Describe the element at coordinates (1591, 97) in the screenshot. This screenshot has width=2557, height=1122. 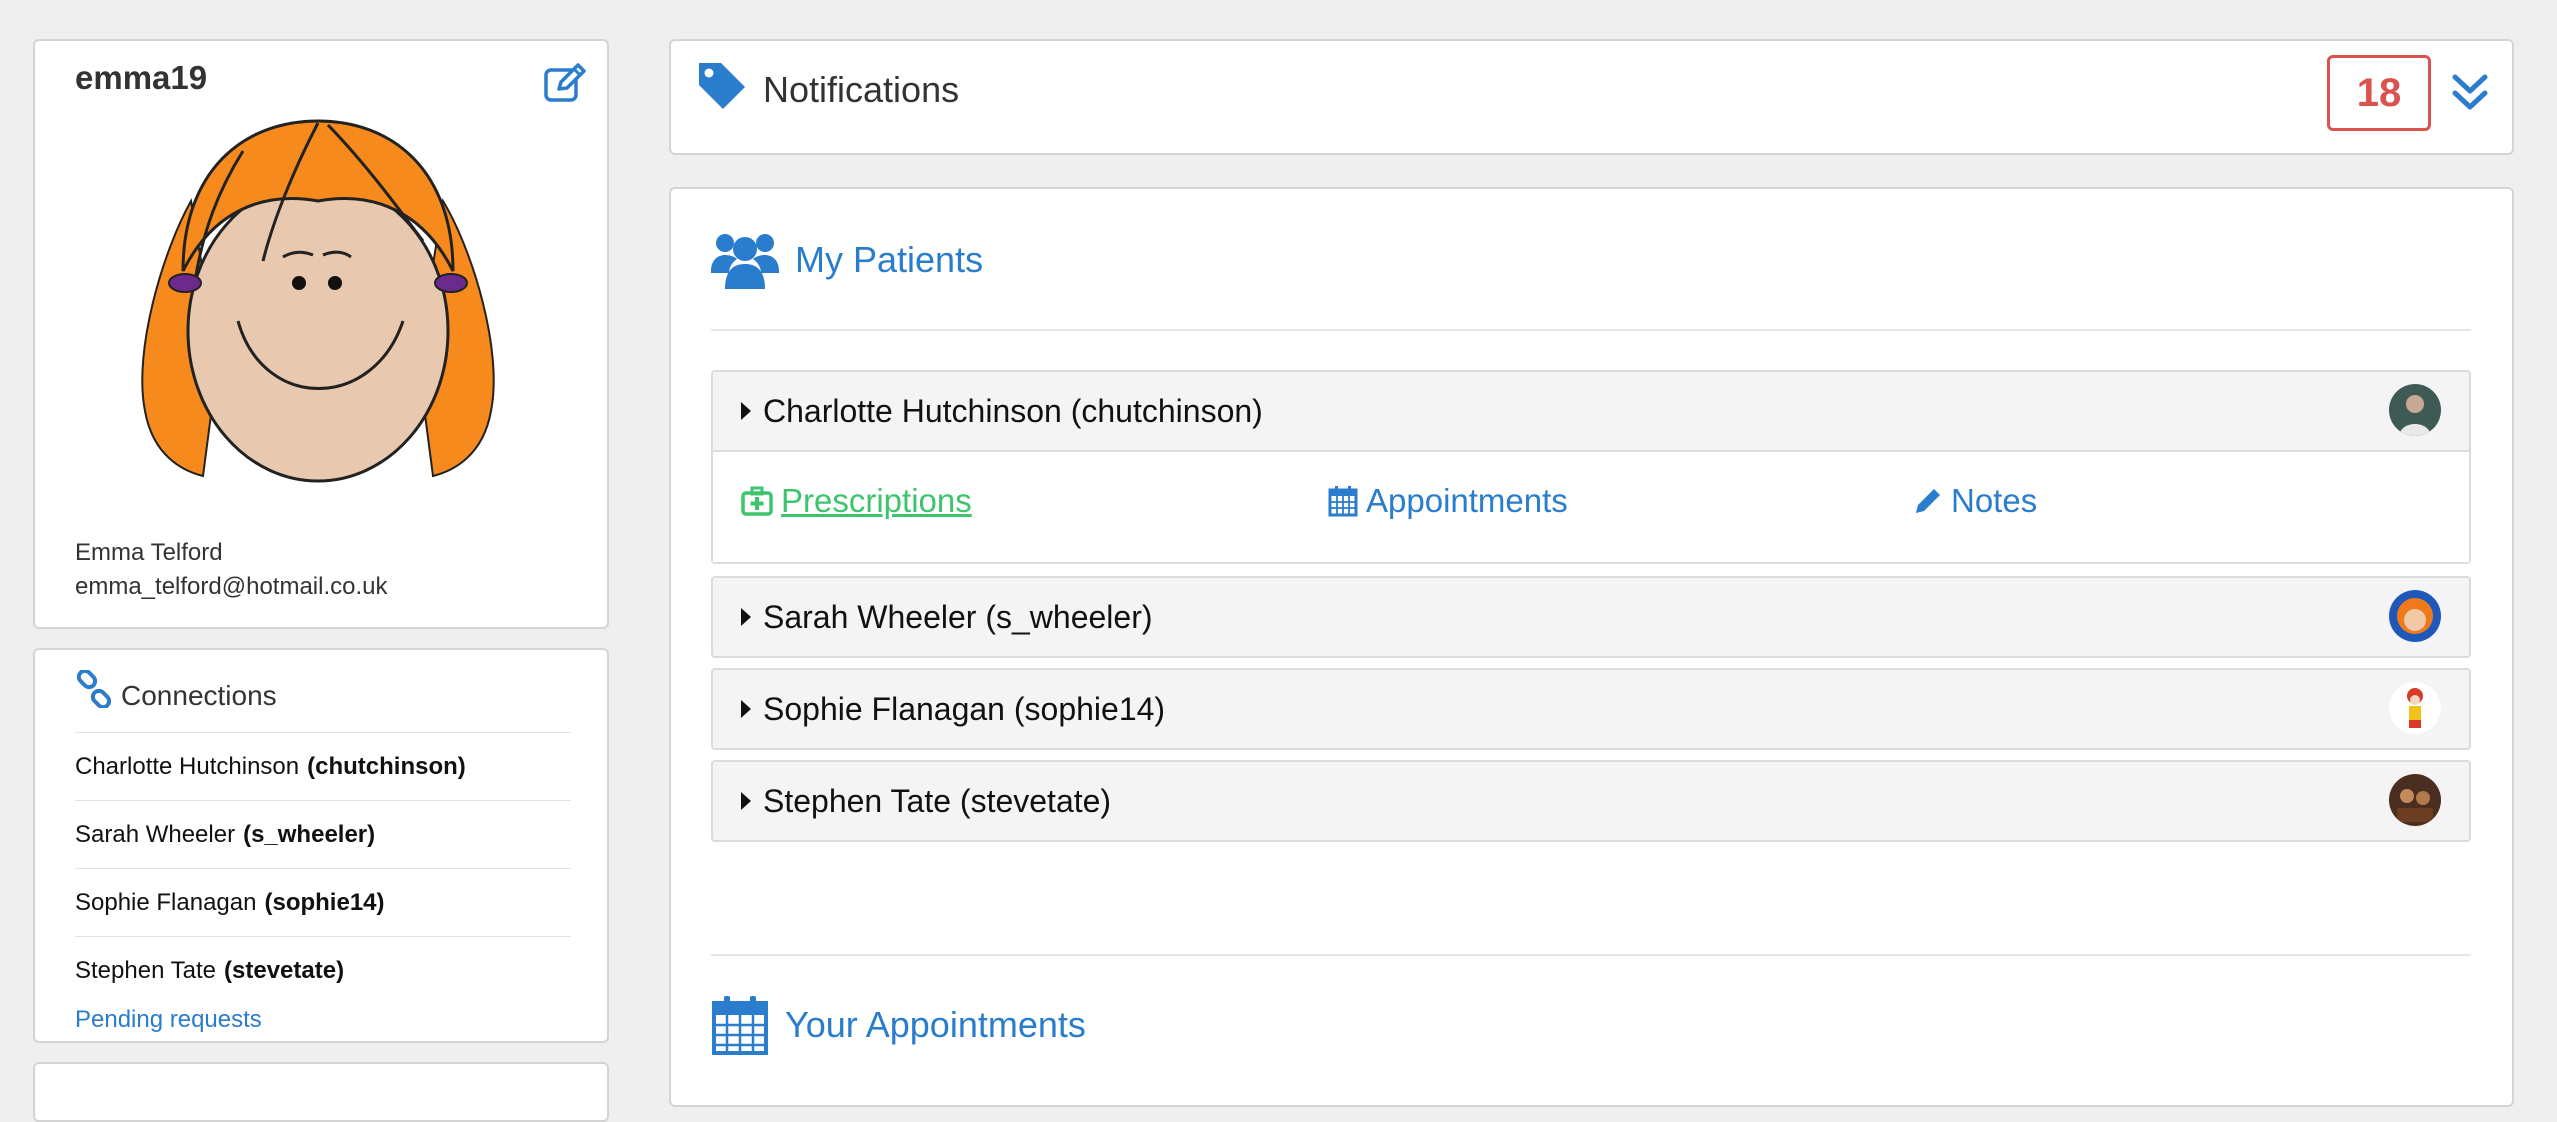
I see `notifications-bar: Notifications 18` at that location.